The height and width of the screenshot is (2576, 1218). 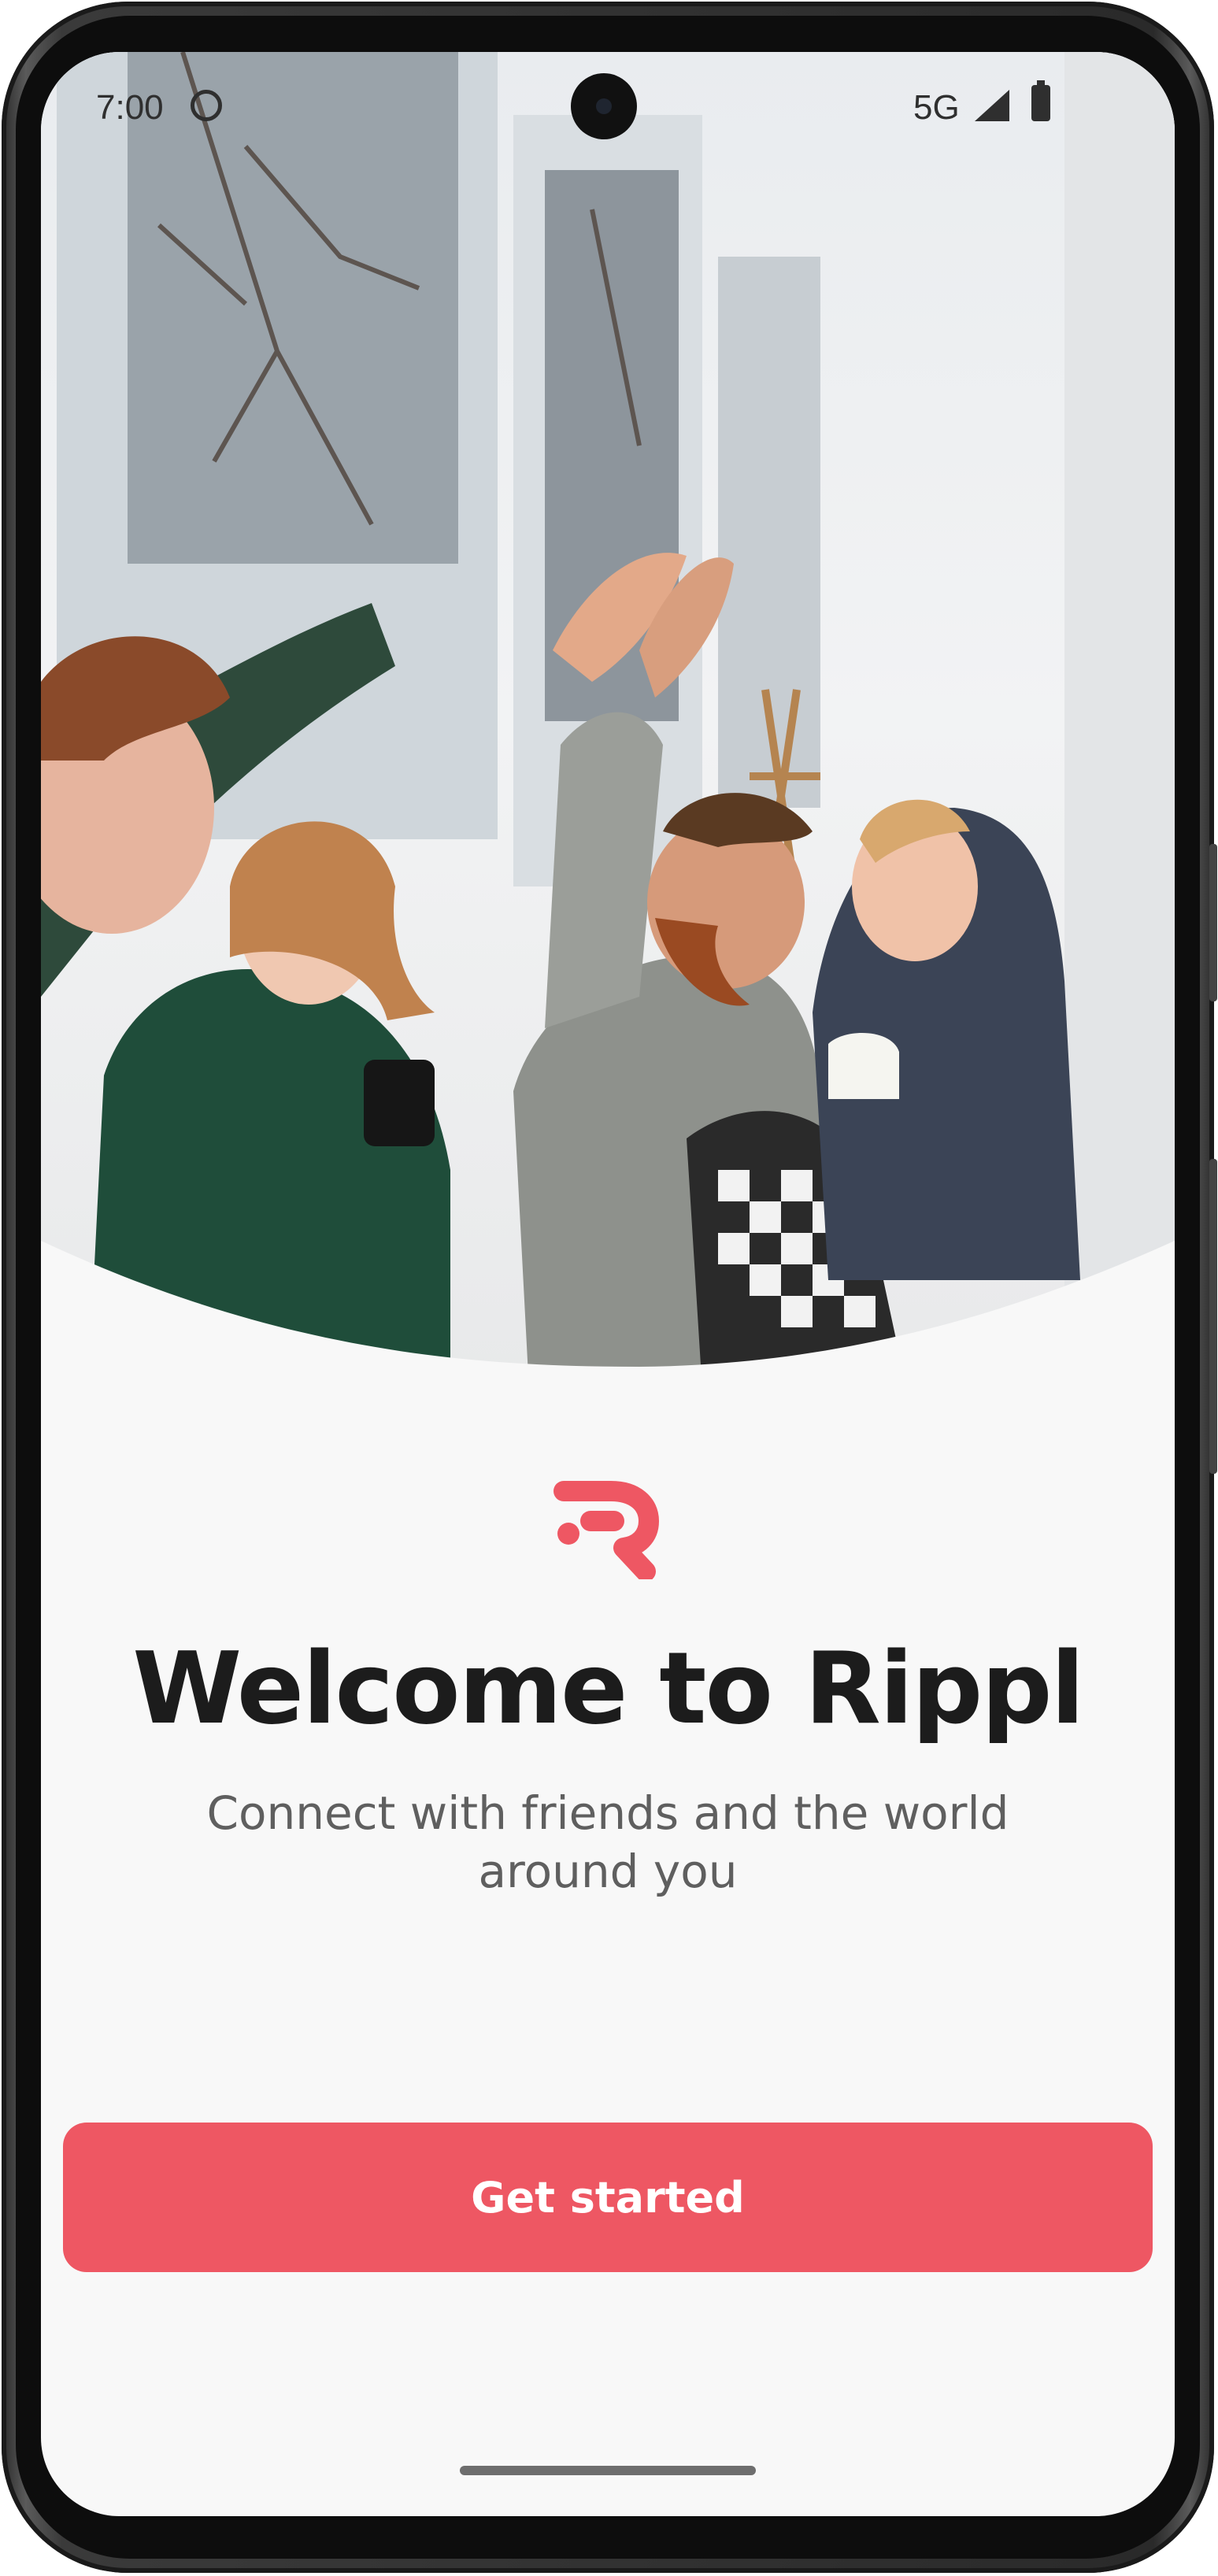 What do you see at coordinates (608, 2470) in the screenshot?
I see `home-indicator` at bounding box center [608, 2470].